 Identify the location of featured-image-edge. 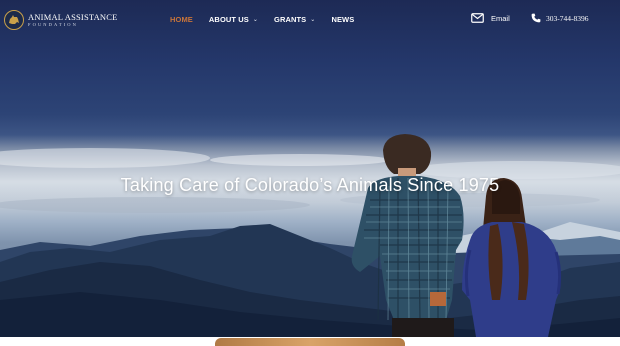
(310, 342).